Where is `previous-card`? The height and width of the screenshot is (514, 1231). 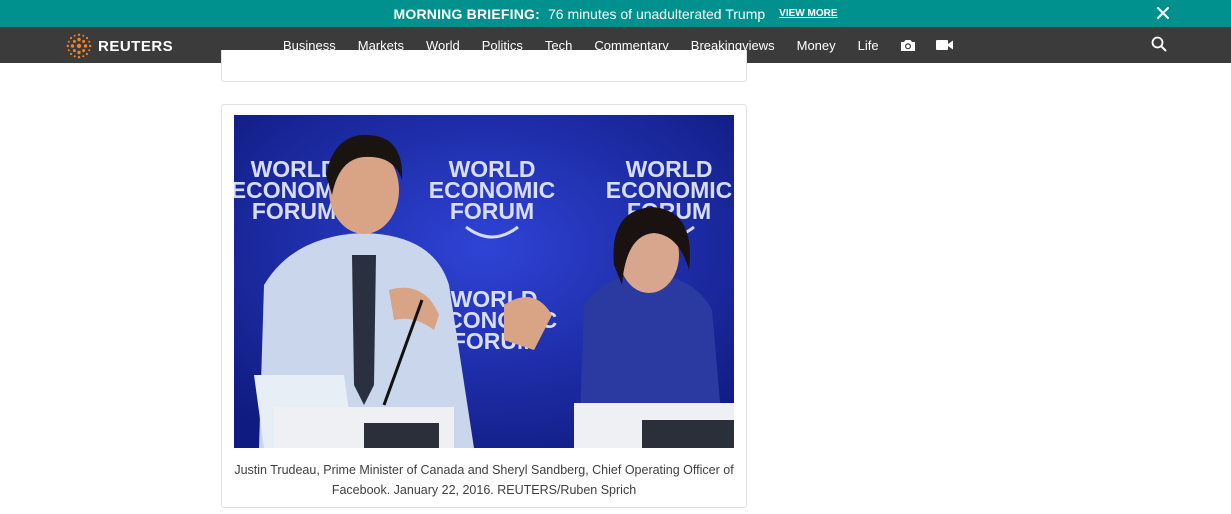
previous-card is located at coordinates (484, 66).